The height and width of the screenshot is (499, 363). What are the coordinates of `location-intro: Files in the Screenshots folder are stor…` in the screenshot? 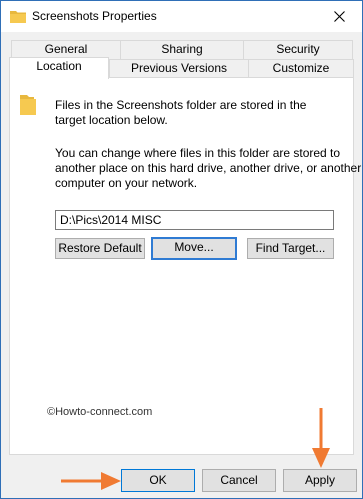 It's located at (180, 113).